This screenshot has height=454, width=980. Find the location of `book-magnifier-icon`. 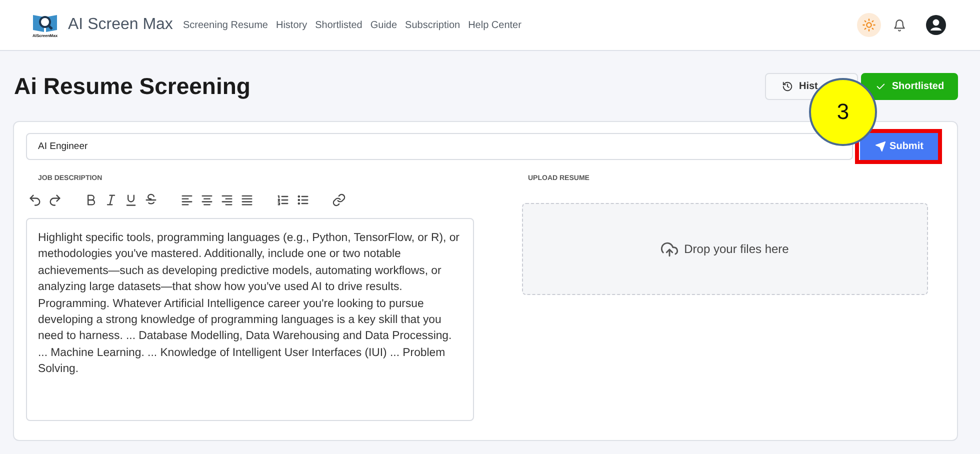

book-magnifier-icon is located at coordinates (45, 22).